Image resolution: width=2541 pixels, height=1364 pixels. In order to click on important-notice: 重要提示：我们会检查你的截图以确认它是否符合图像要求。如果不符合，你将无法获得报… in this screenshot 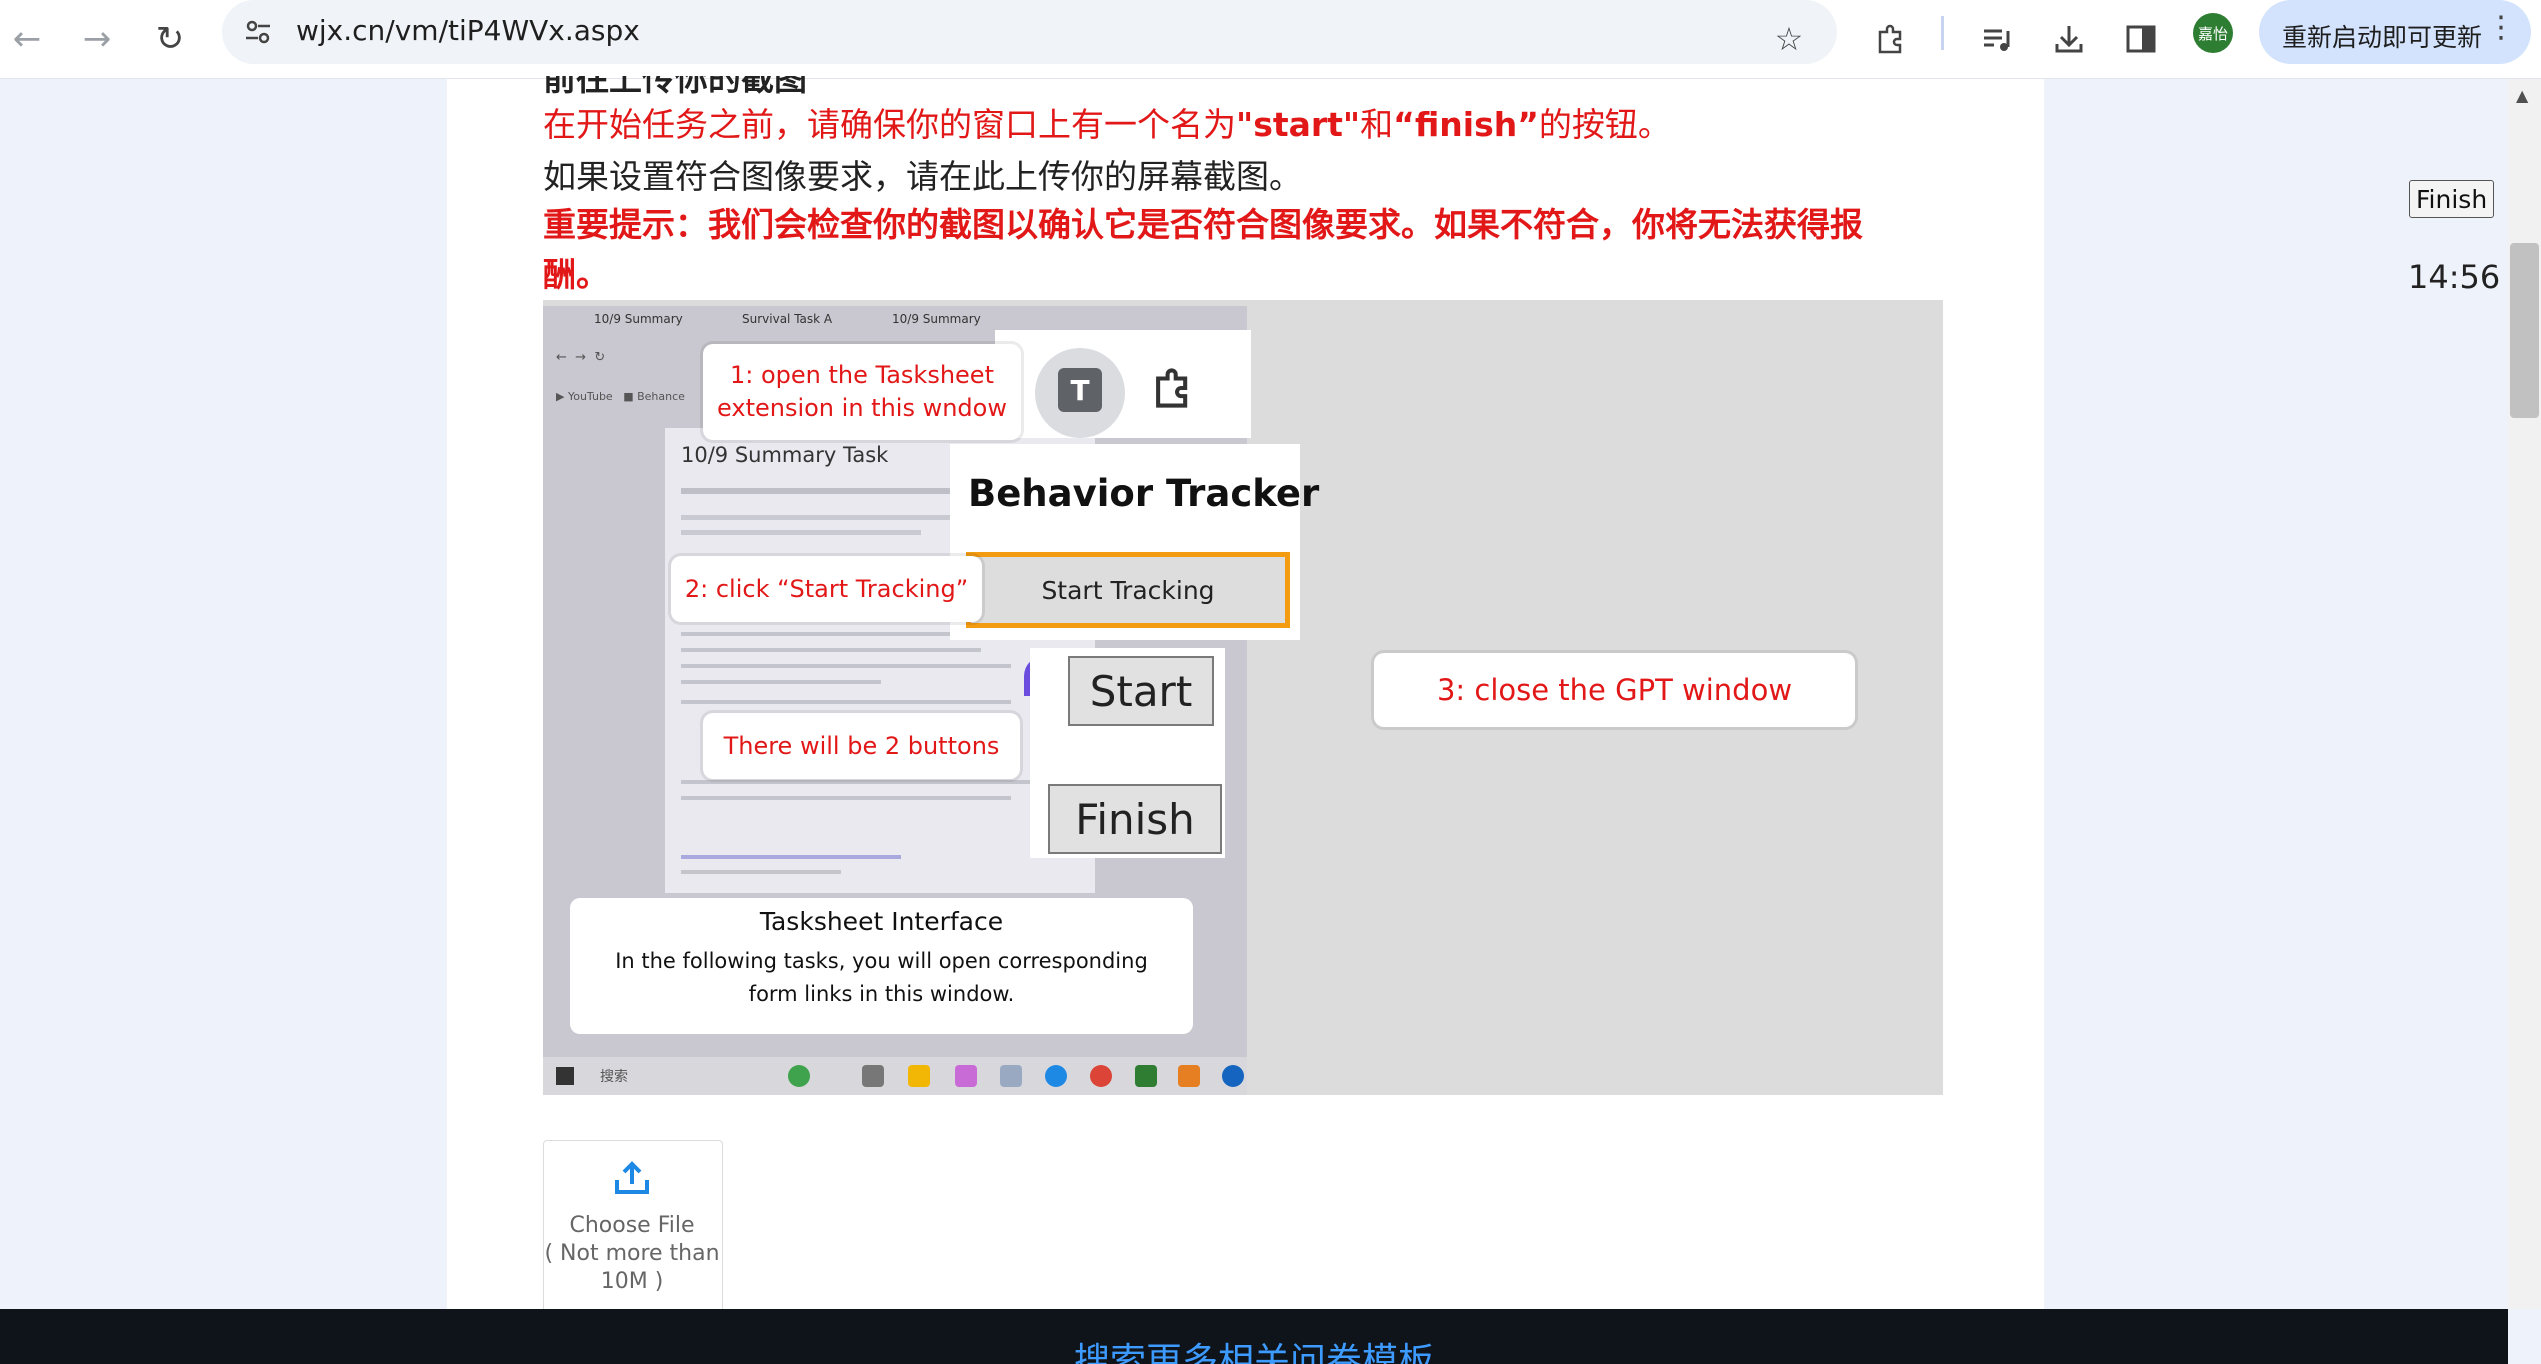, I will do `click(1203, 249)`.